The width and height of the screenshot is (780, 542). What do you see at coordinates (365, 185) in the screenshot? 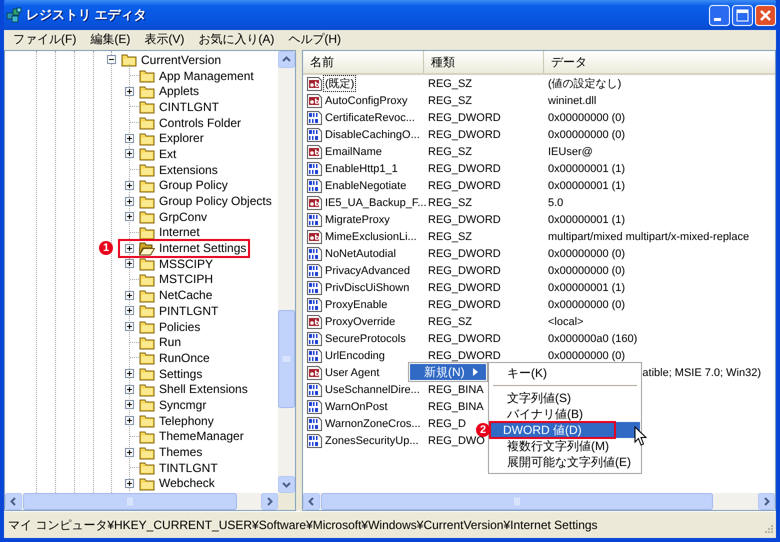
I see `value-name: EnableNegotiate` at bounding box center [365, 185].